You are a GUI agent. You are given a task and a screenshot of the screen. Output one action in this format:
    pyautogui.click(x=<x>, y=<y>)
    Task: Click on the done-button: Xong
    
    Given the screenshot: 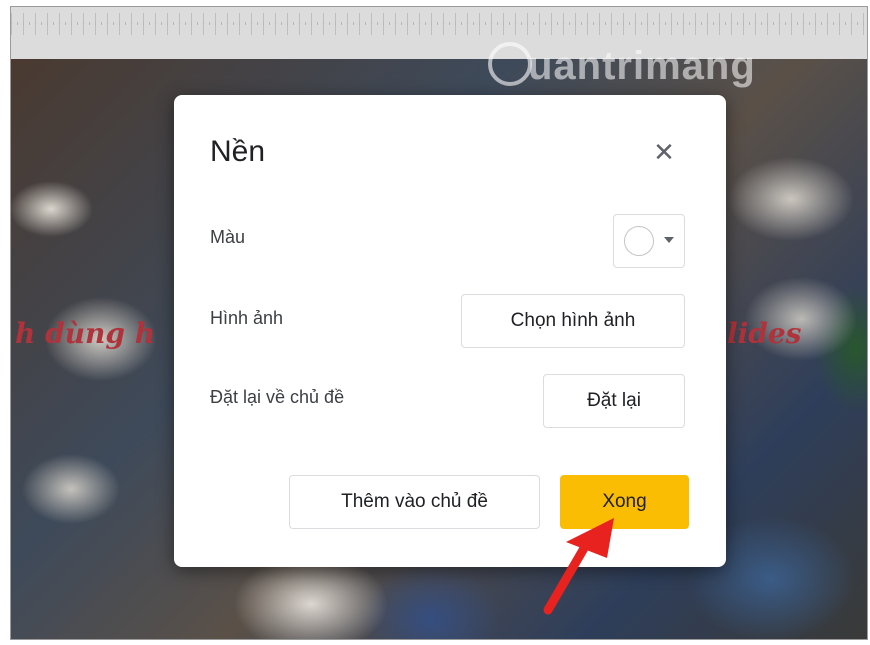 What is the action you would take?
    pyautogui.click(x=624, y=502)
    